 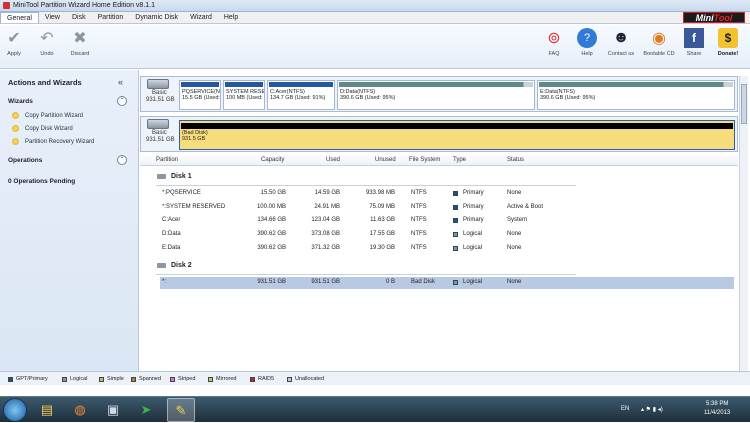 What do you see at coordinates (122, 101) in the screenshot?
I see `wizards-collapse-icon: ⌃` at bounding box center [122, 101].